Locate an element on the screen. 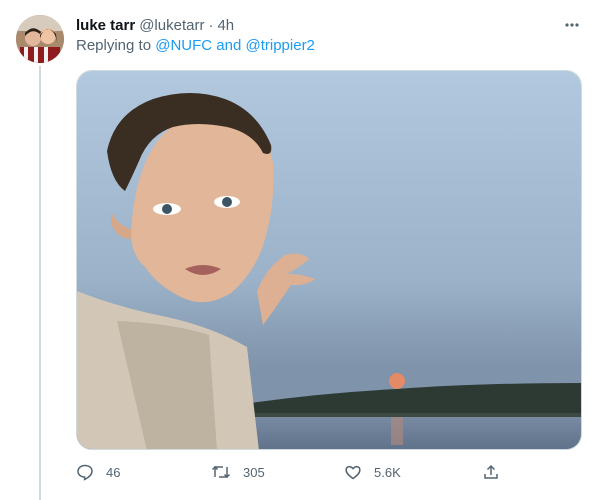 Image resolution: width=599 pixels, height=500 pixels. mention-conjunction: and is located at coordinates (229, 45).